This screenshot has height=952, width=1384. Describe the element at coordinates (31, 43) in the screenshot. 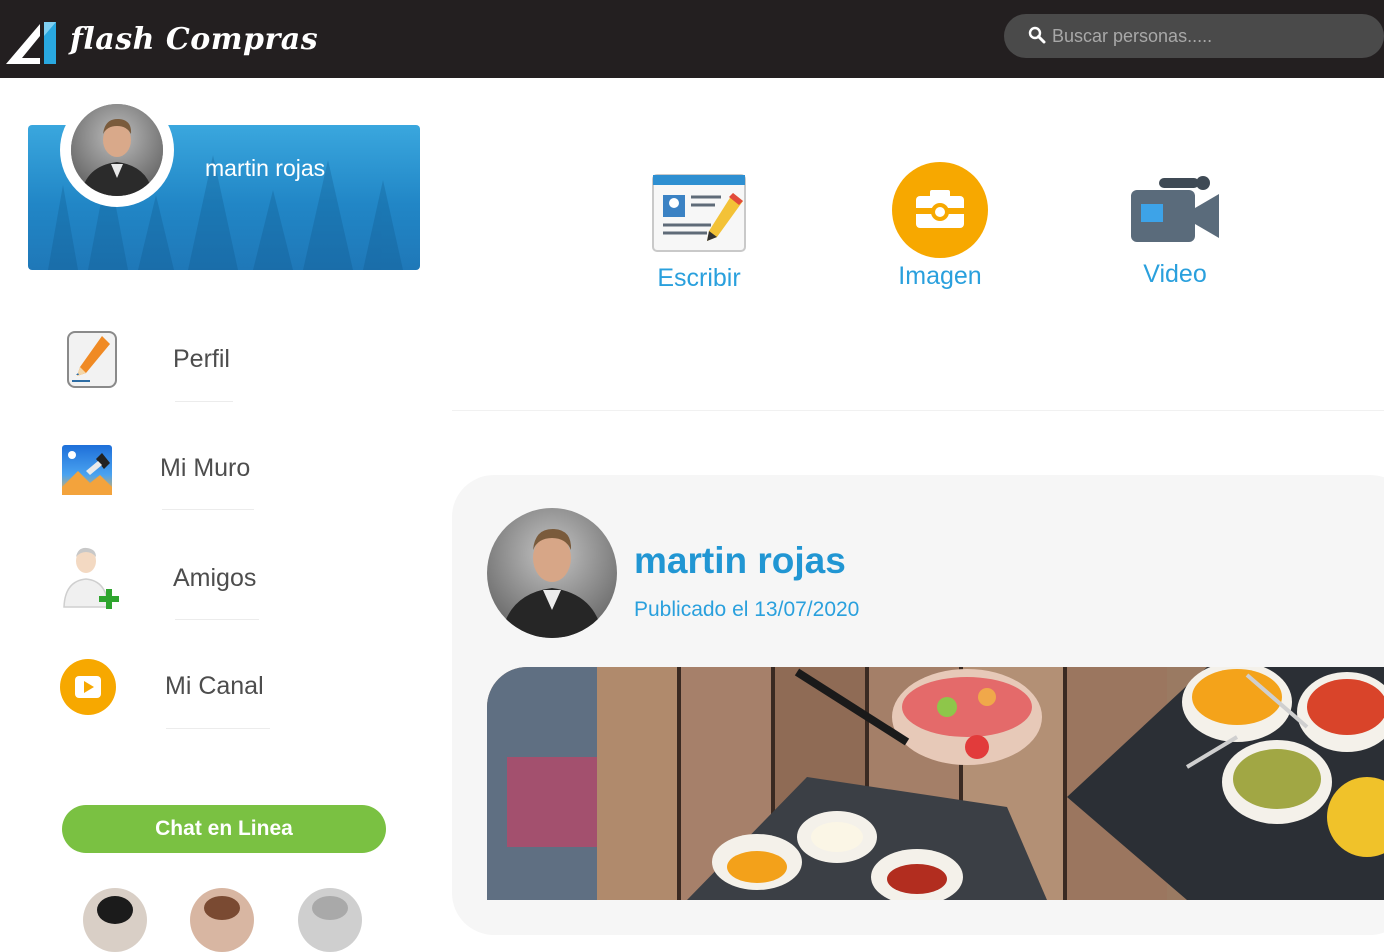

I see `logo-mark-icon` at that location.